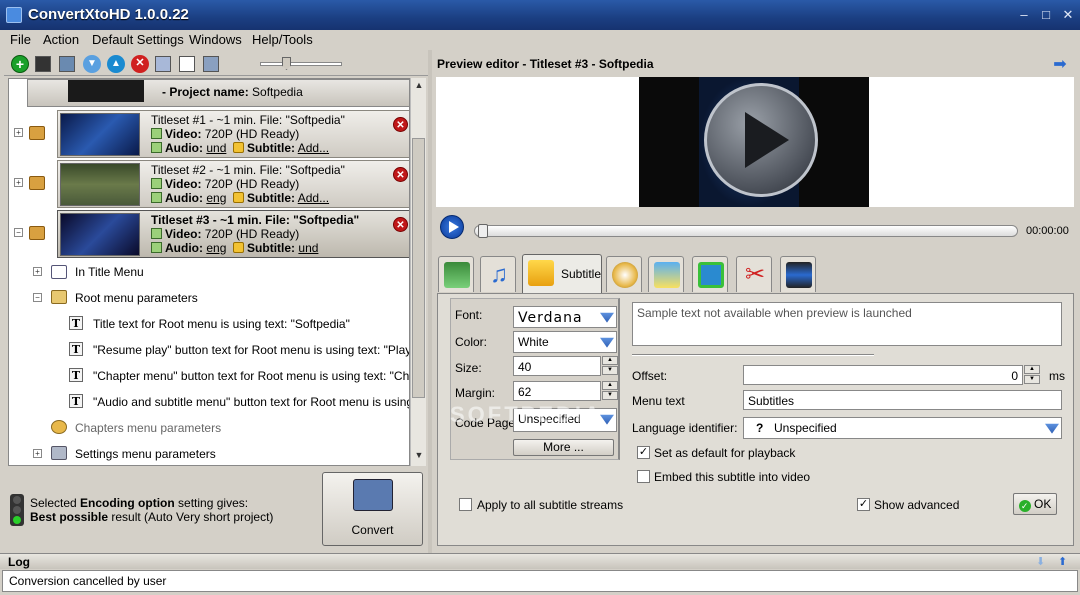 This screenshot has height=595, width=1080. Describe the element at coordinates (116, 64) in the screenshot. I see `up-icon: ▲` at that location.